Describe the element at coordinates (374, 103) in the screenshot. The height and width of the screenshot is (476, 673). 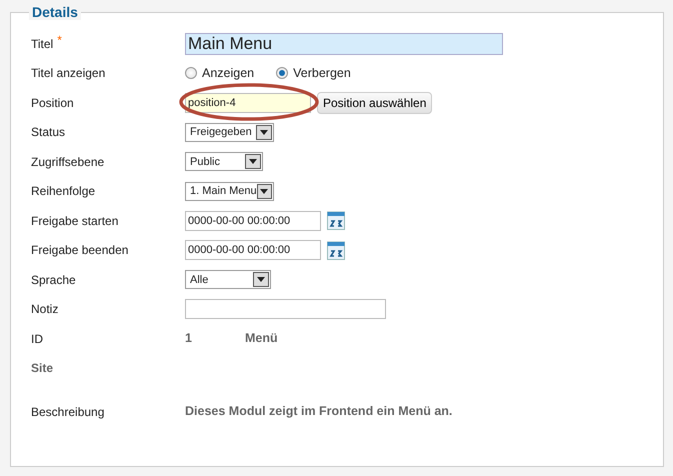
I see `select-position-button: Position auswählen` at that location.